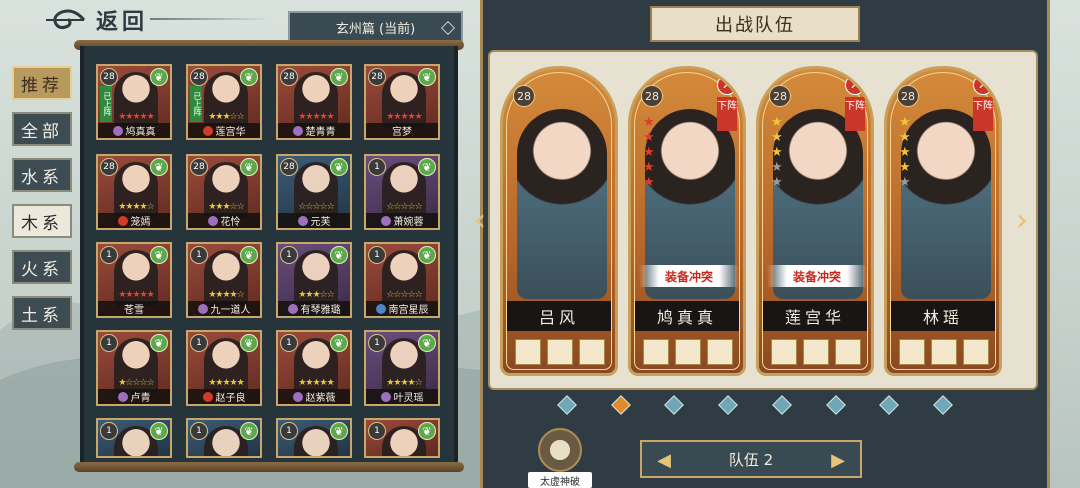  What do you see at coordinates (687, 316) in the screenshot?
I see `hero-nameplate: 鸠真真` at bounding box center [687, 316].